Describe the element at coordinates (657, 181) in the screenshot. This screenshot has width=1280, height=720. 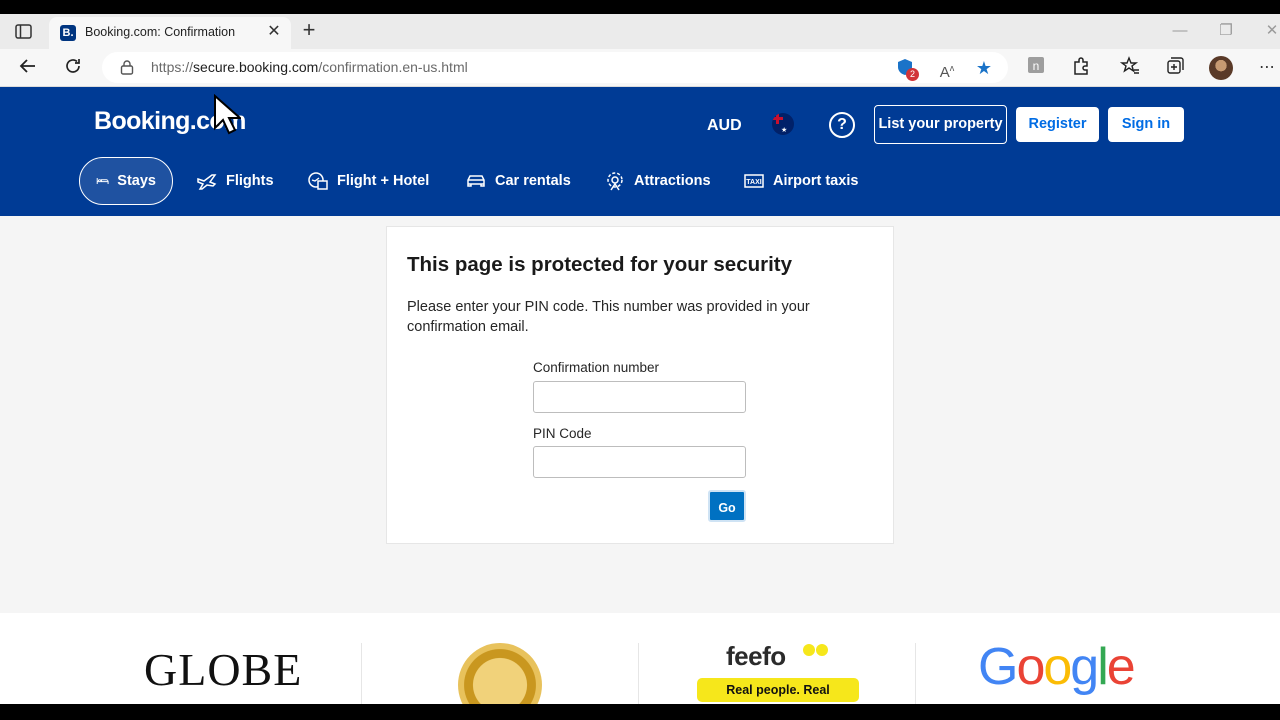
I see `nav-attractions: Attractions` at that location.